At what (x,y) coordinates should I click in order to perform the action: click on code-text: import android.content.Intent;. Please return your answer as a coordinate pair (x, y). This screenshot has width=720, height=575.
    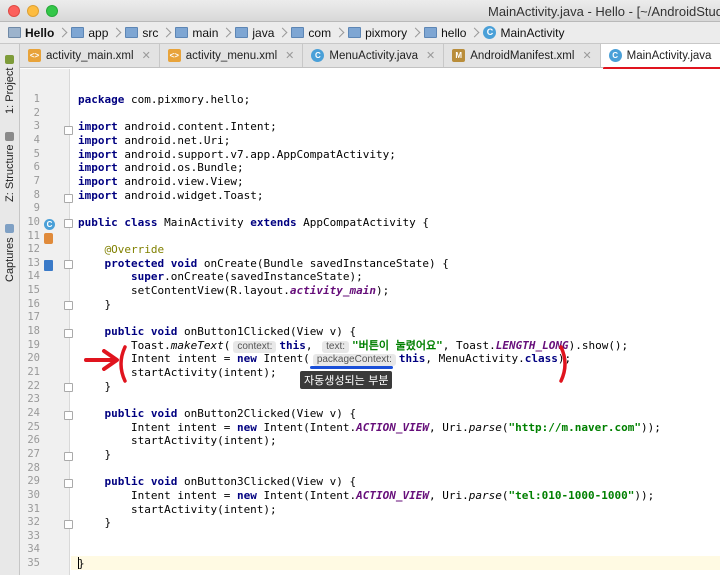
    Looking at the image, I should click on (177, 127).